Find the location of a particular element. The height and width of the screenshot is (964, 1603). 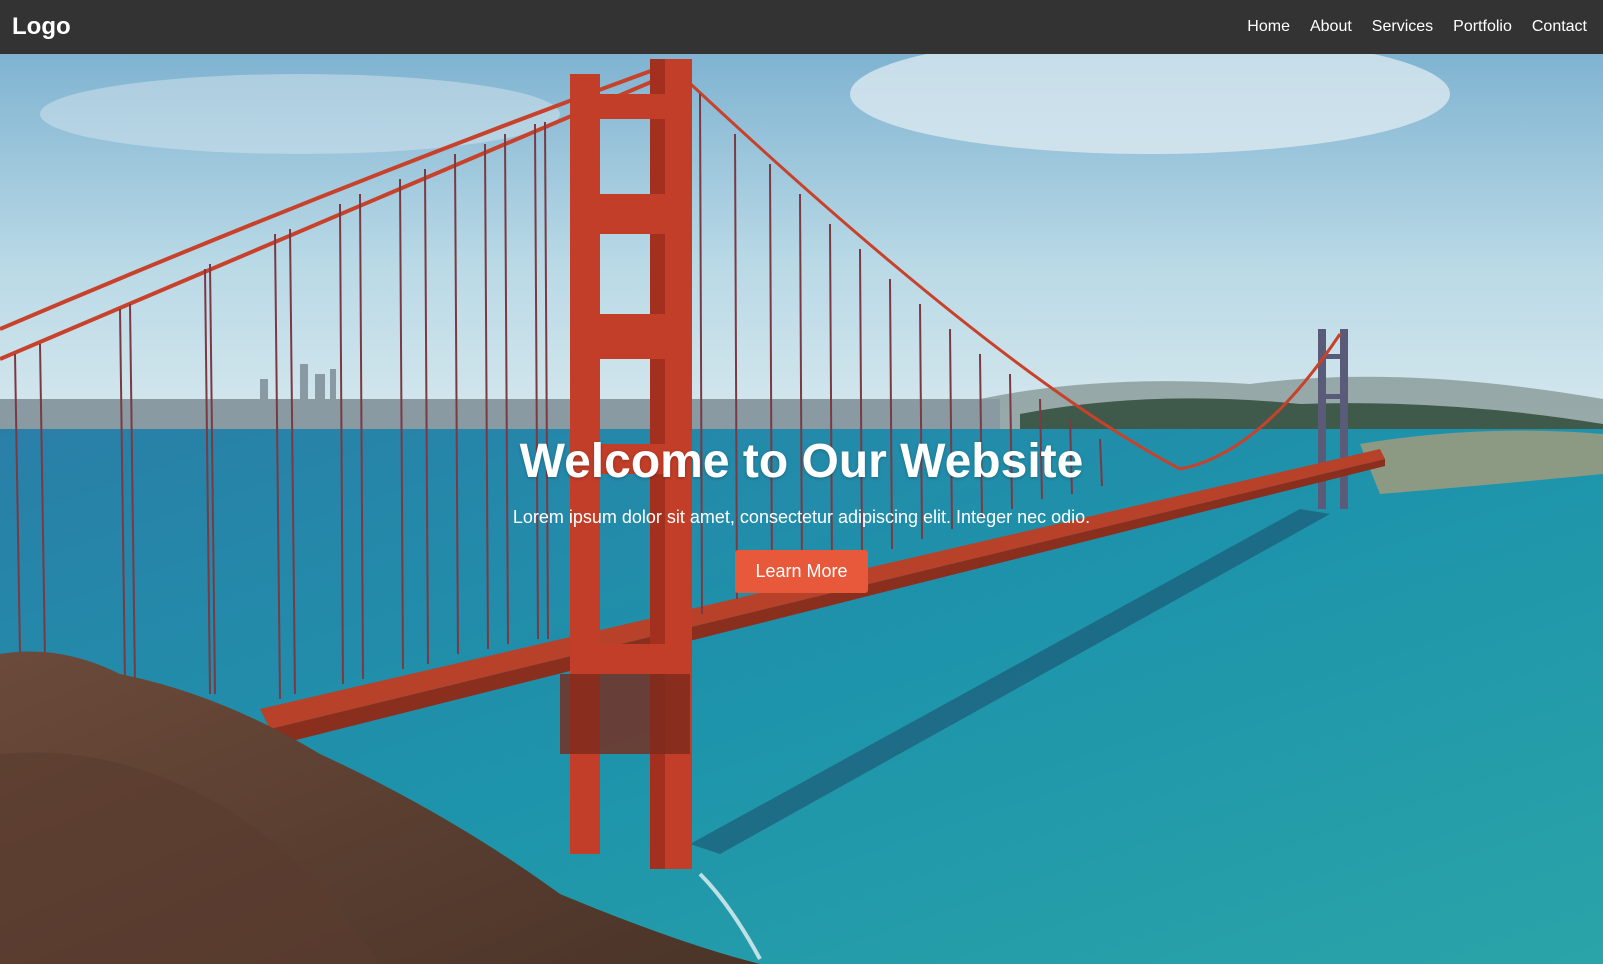

nav-item-home: Home is located at coordinates (1268, 27).